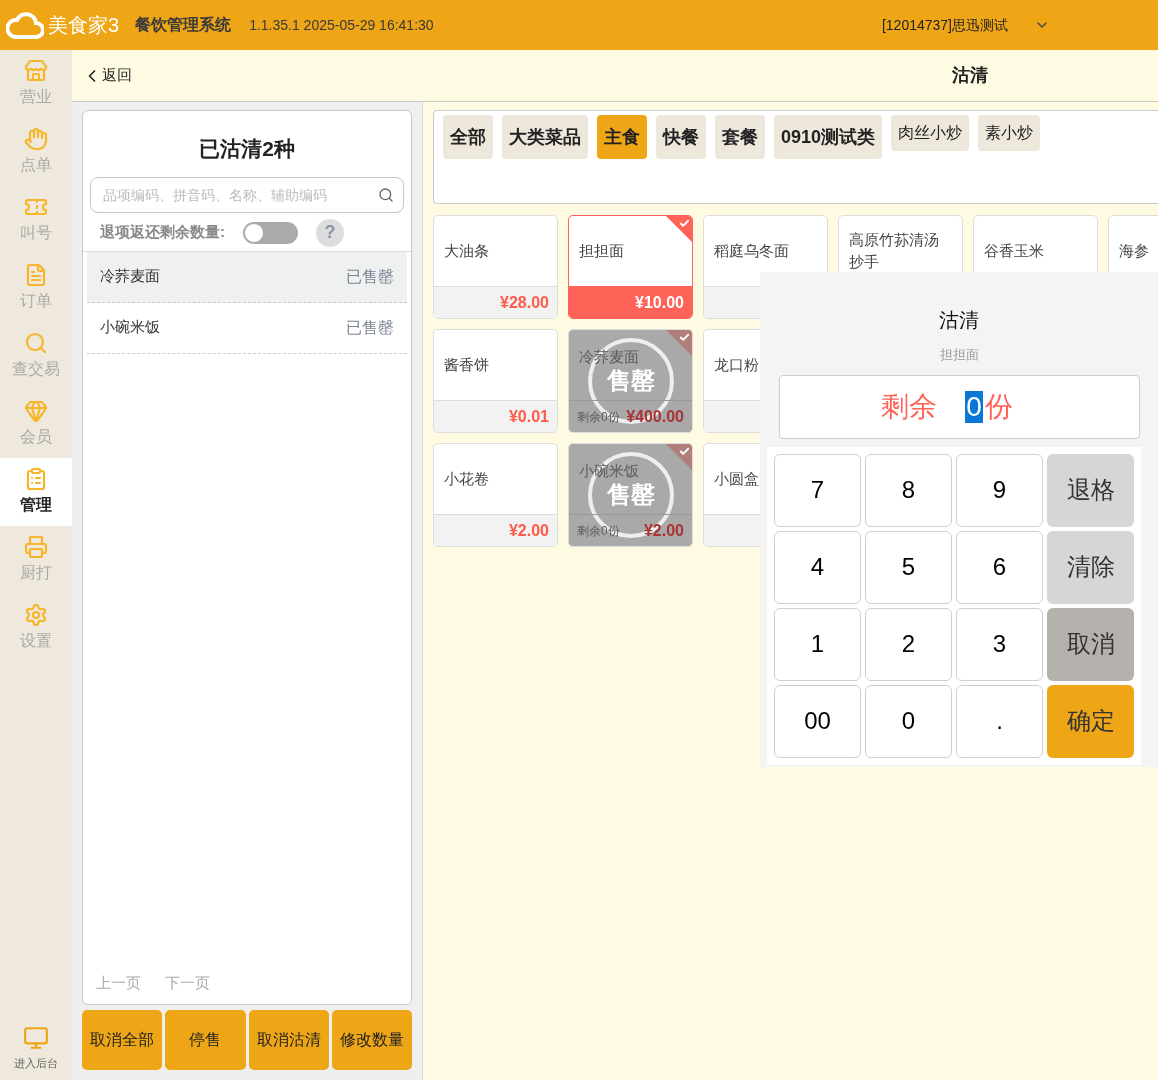  What do you see at coordinates (974, 406) in the screenshot?
I see `quantity-value: 0` at bounding box center [974, 406].